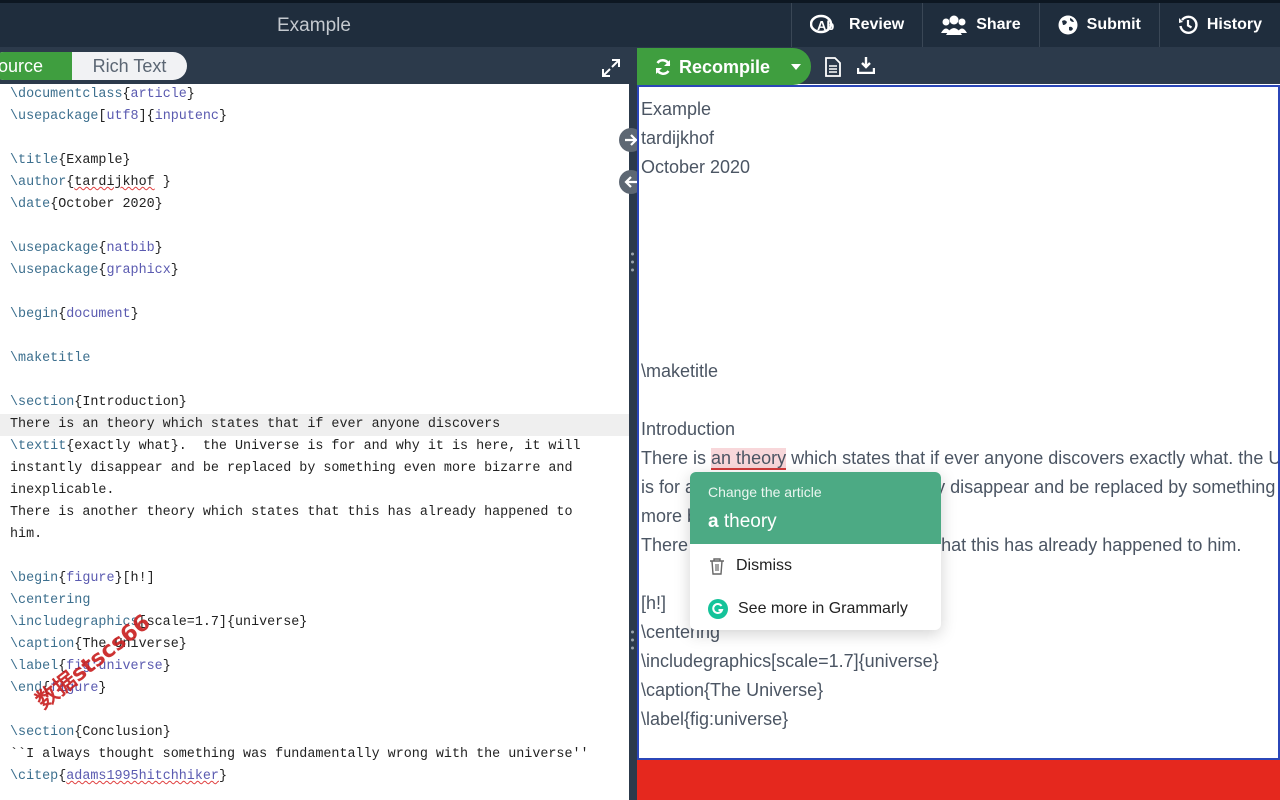 Image resolution: width=1280 pixels, height=800 pixels. What do you see at coordinates (159, 622) in the screenshot?
I see `editor-line: \includegraphics[scale=1.7]{universe}` at bounding box center [159, 622].